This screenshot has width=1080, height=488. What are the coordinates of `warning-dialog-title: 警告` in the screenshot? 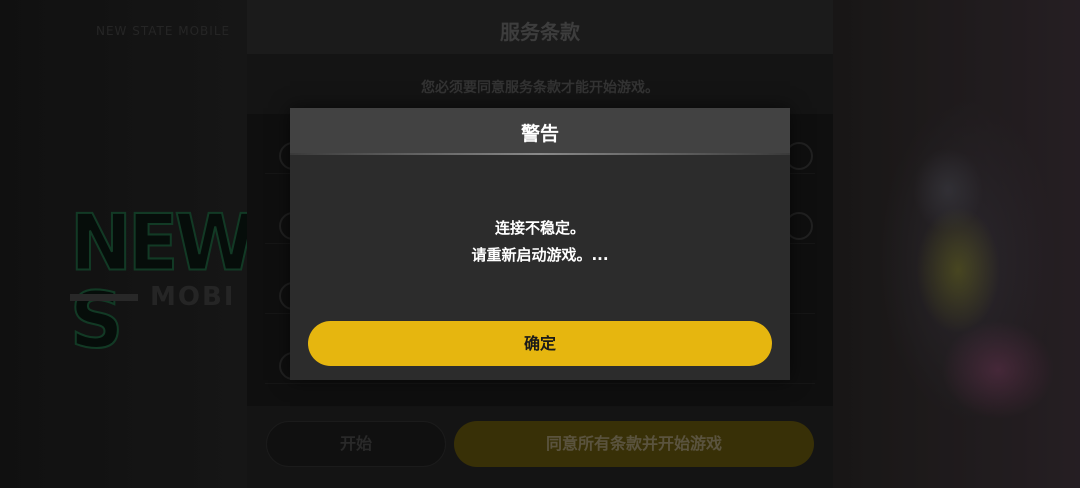 It's located at (539, 134).